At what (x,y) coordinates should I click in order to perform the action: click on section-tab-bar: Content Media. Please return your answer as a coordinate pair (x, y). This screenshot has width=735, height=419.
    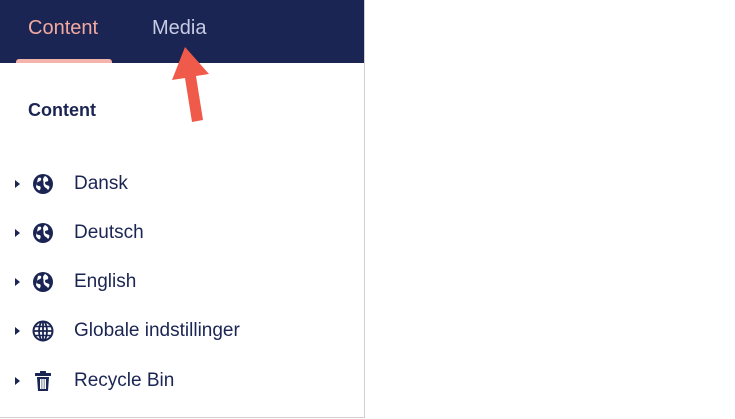
    Looking at the image, I should click on (182, 31).